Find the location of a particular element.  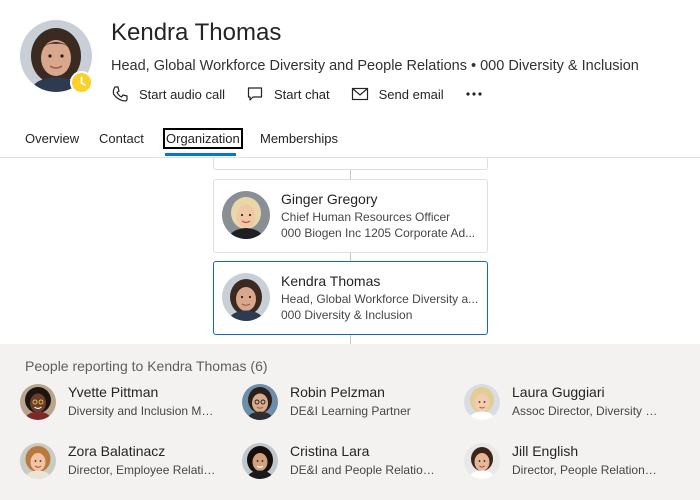

current-person-department: 000 Diversity & Inclusion is located at coordinates (347, 315).